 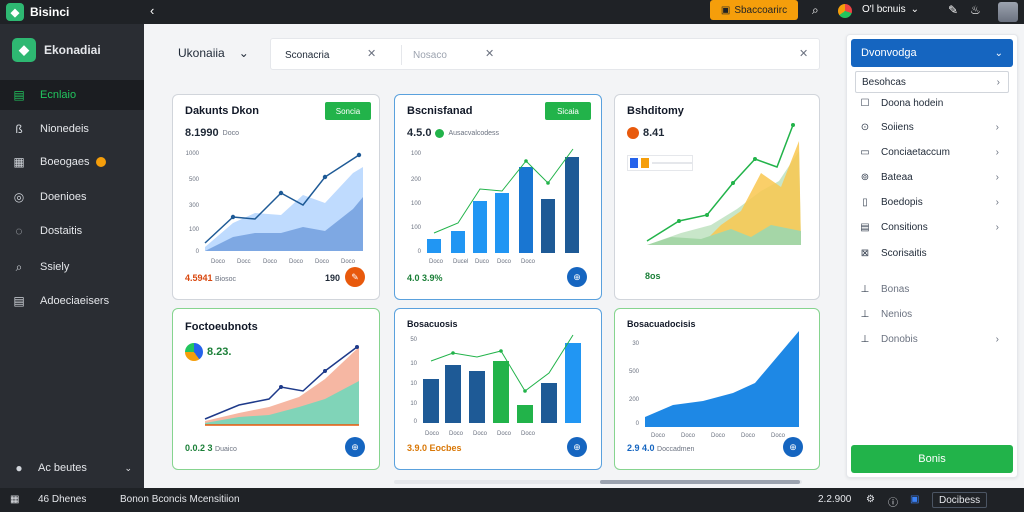 I want to click on scrollbar-thumb, so click(x=700, y=482).